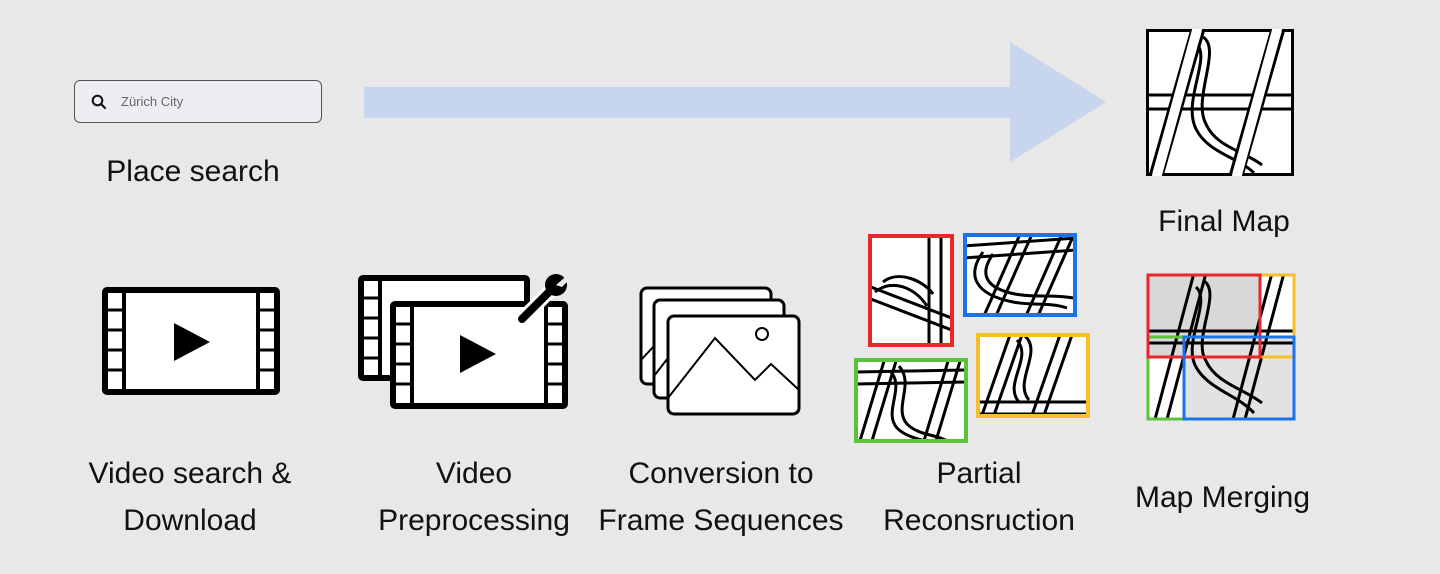 The height and width of the screenshot is (574, 1440). What do you see at coordinates (1222, 497) in the screenshot?
I see `map-merging-label: Map Merging` at bounding box center [1222, 497].